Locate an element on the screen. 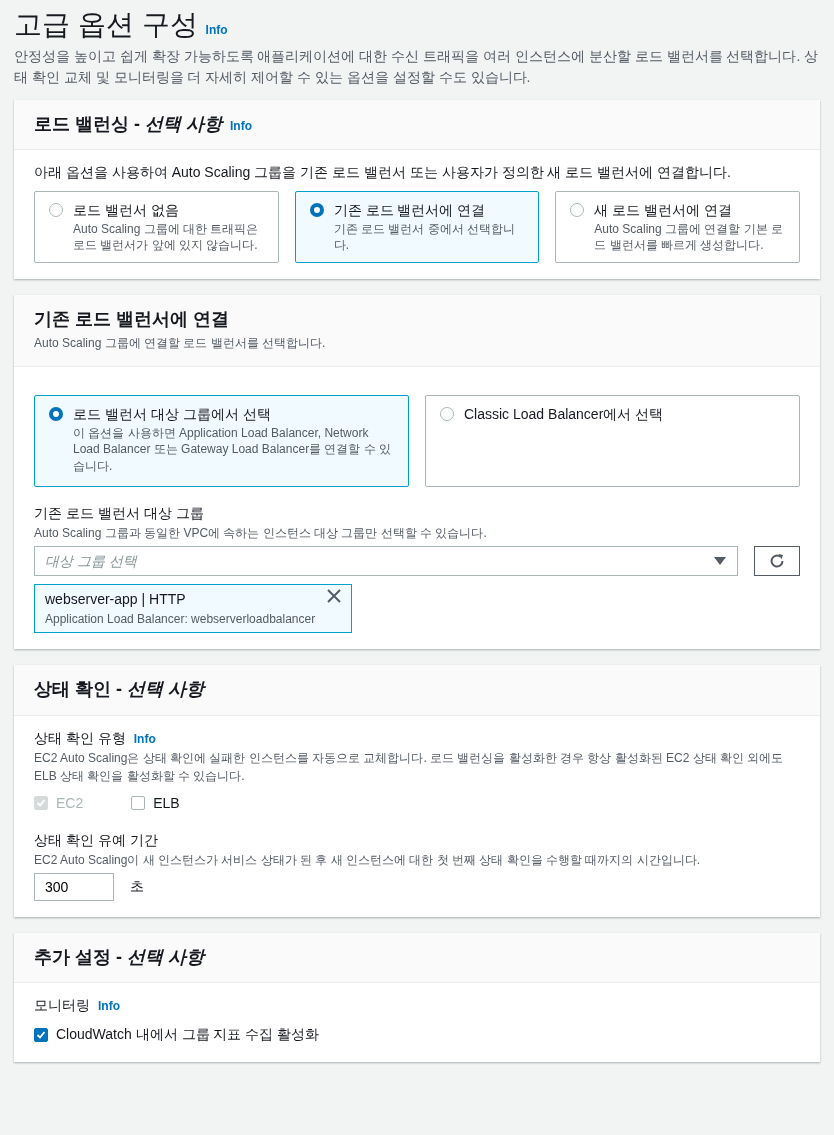 The height and width of the screenshot is (1135, 834). refresh-icon is located at coordinates (777, 561).